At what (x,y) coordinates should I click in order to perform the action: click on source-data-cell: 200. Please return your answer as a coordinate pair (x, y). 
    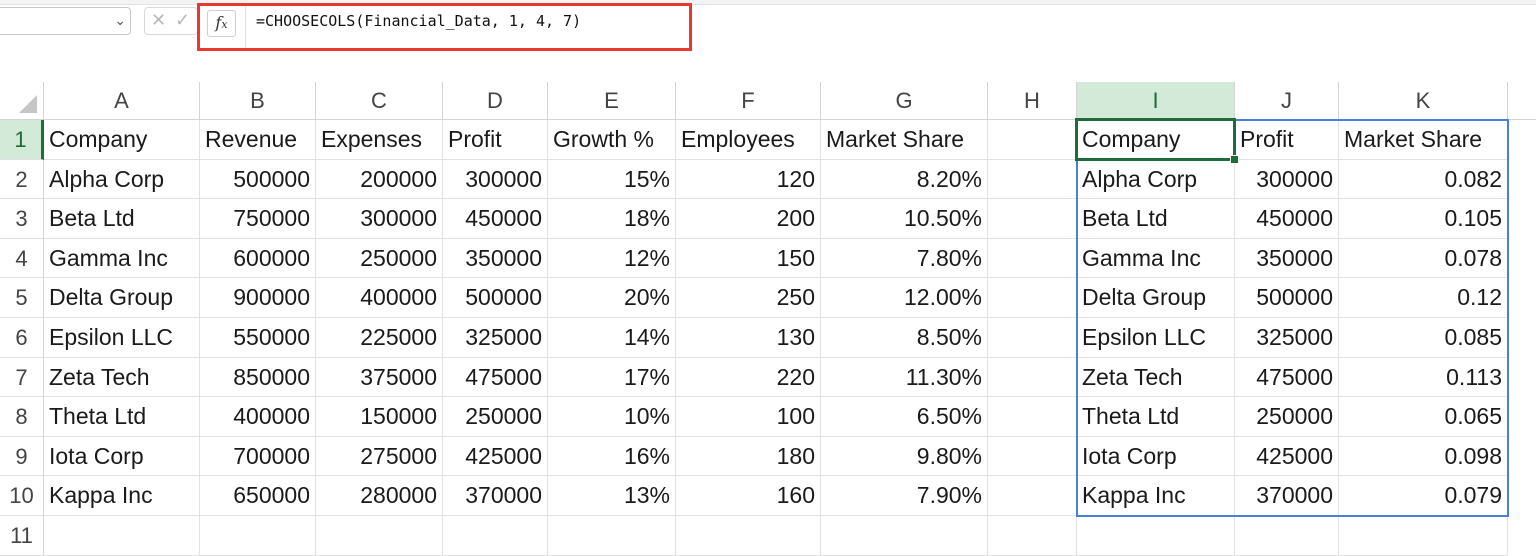
    Looking at the image, I should click on (748, 219).